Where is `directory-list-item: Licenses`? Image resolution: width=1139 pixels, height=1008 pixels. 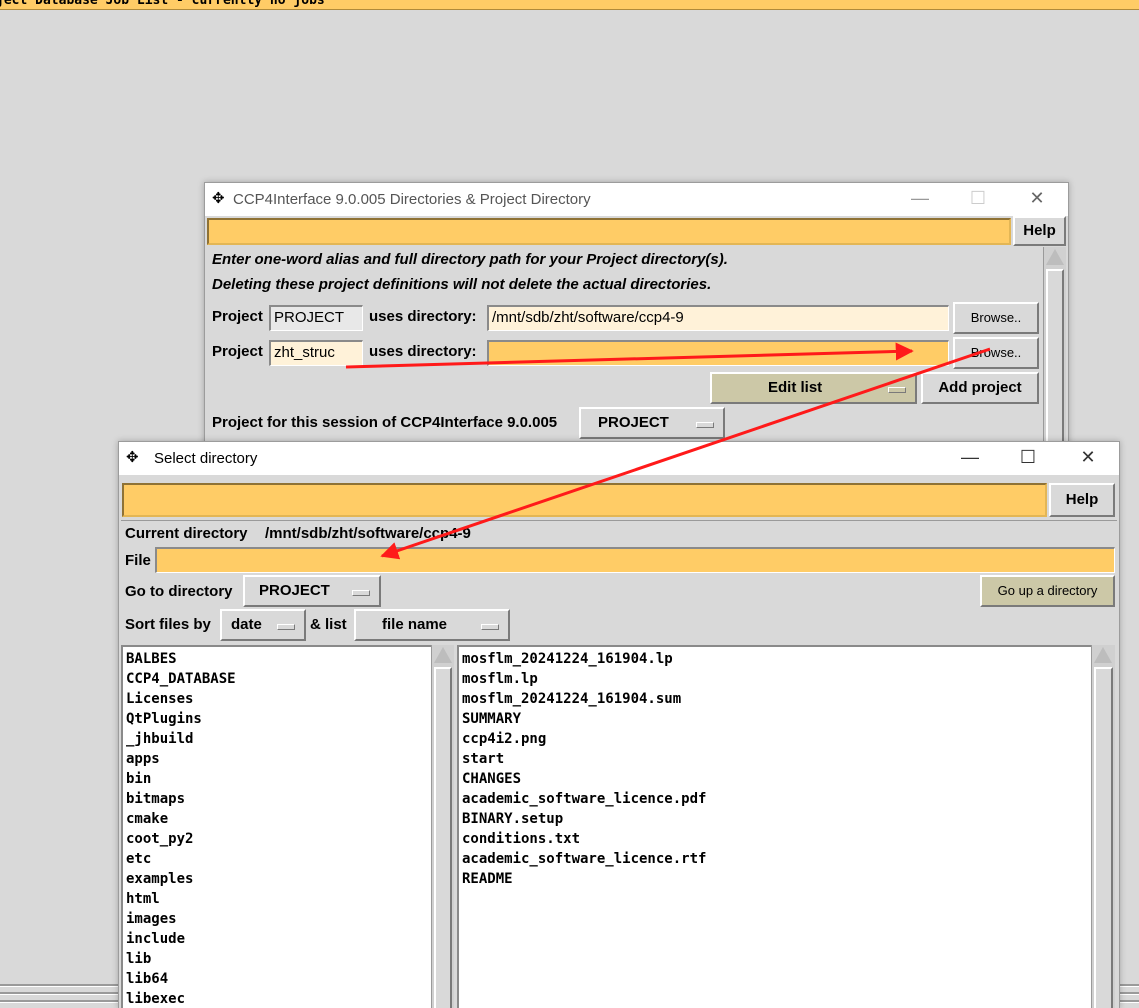 directory-list-item: Licenses is located at coordinates (279, 699).